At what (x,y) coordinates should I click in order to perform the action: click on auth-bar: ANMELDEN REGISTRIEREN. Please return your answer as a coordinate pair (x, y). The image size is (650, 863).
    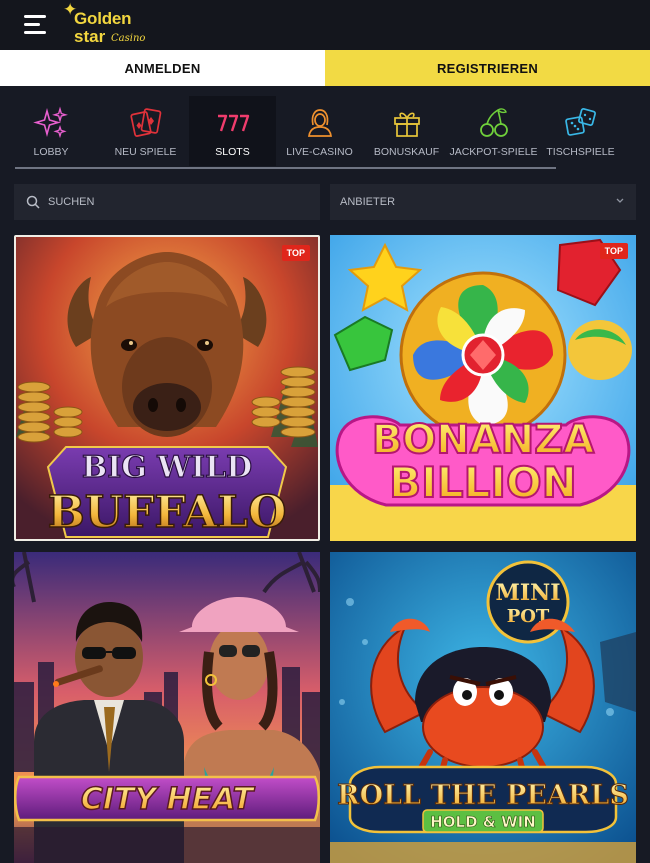
    Looking at the image, I should click on (325, 68).